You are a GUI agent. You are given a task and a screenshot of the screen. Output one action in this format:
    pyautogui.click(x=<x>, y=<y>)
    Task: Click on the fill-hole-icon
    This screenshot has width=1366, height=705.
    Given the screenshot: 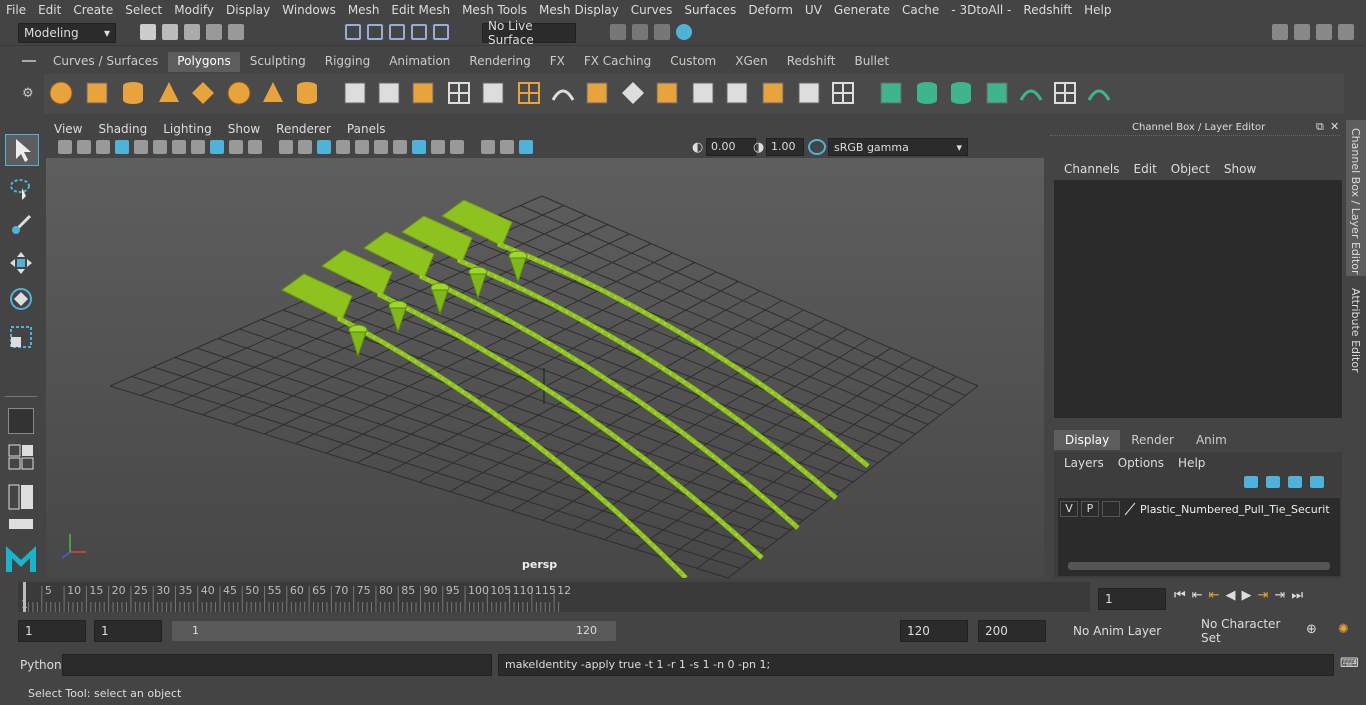 What is the action you would take?
    pyautogui.click(x=597, y=93)
    